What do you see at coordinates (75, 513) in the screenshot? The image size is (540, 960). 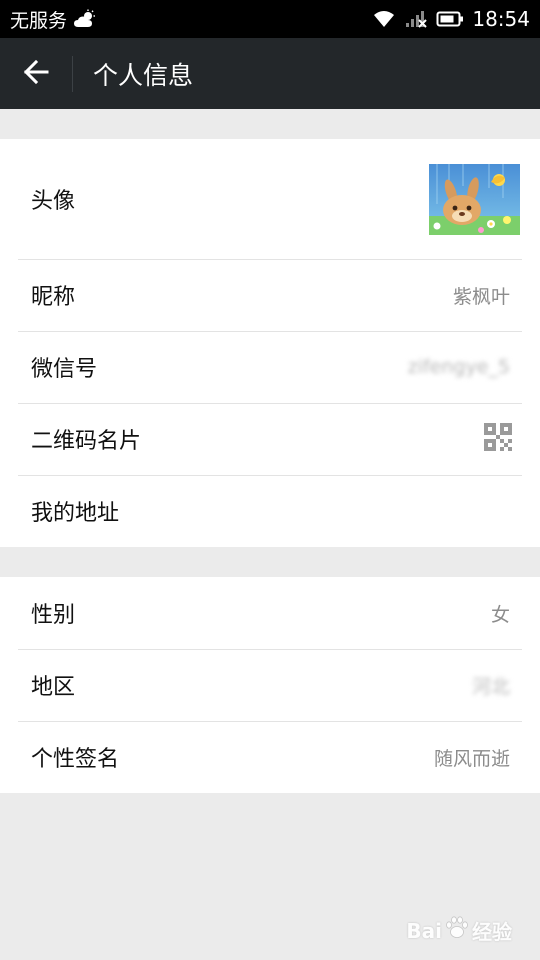 I see `row-label: 我的地址` at bounding box center [75, 513].